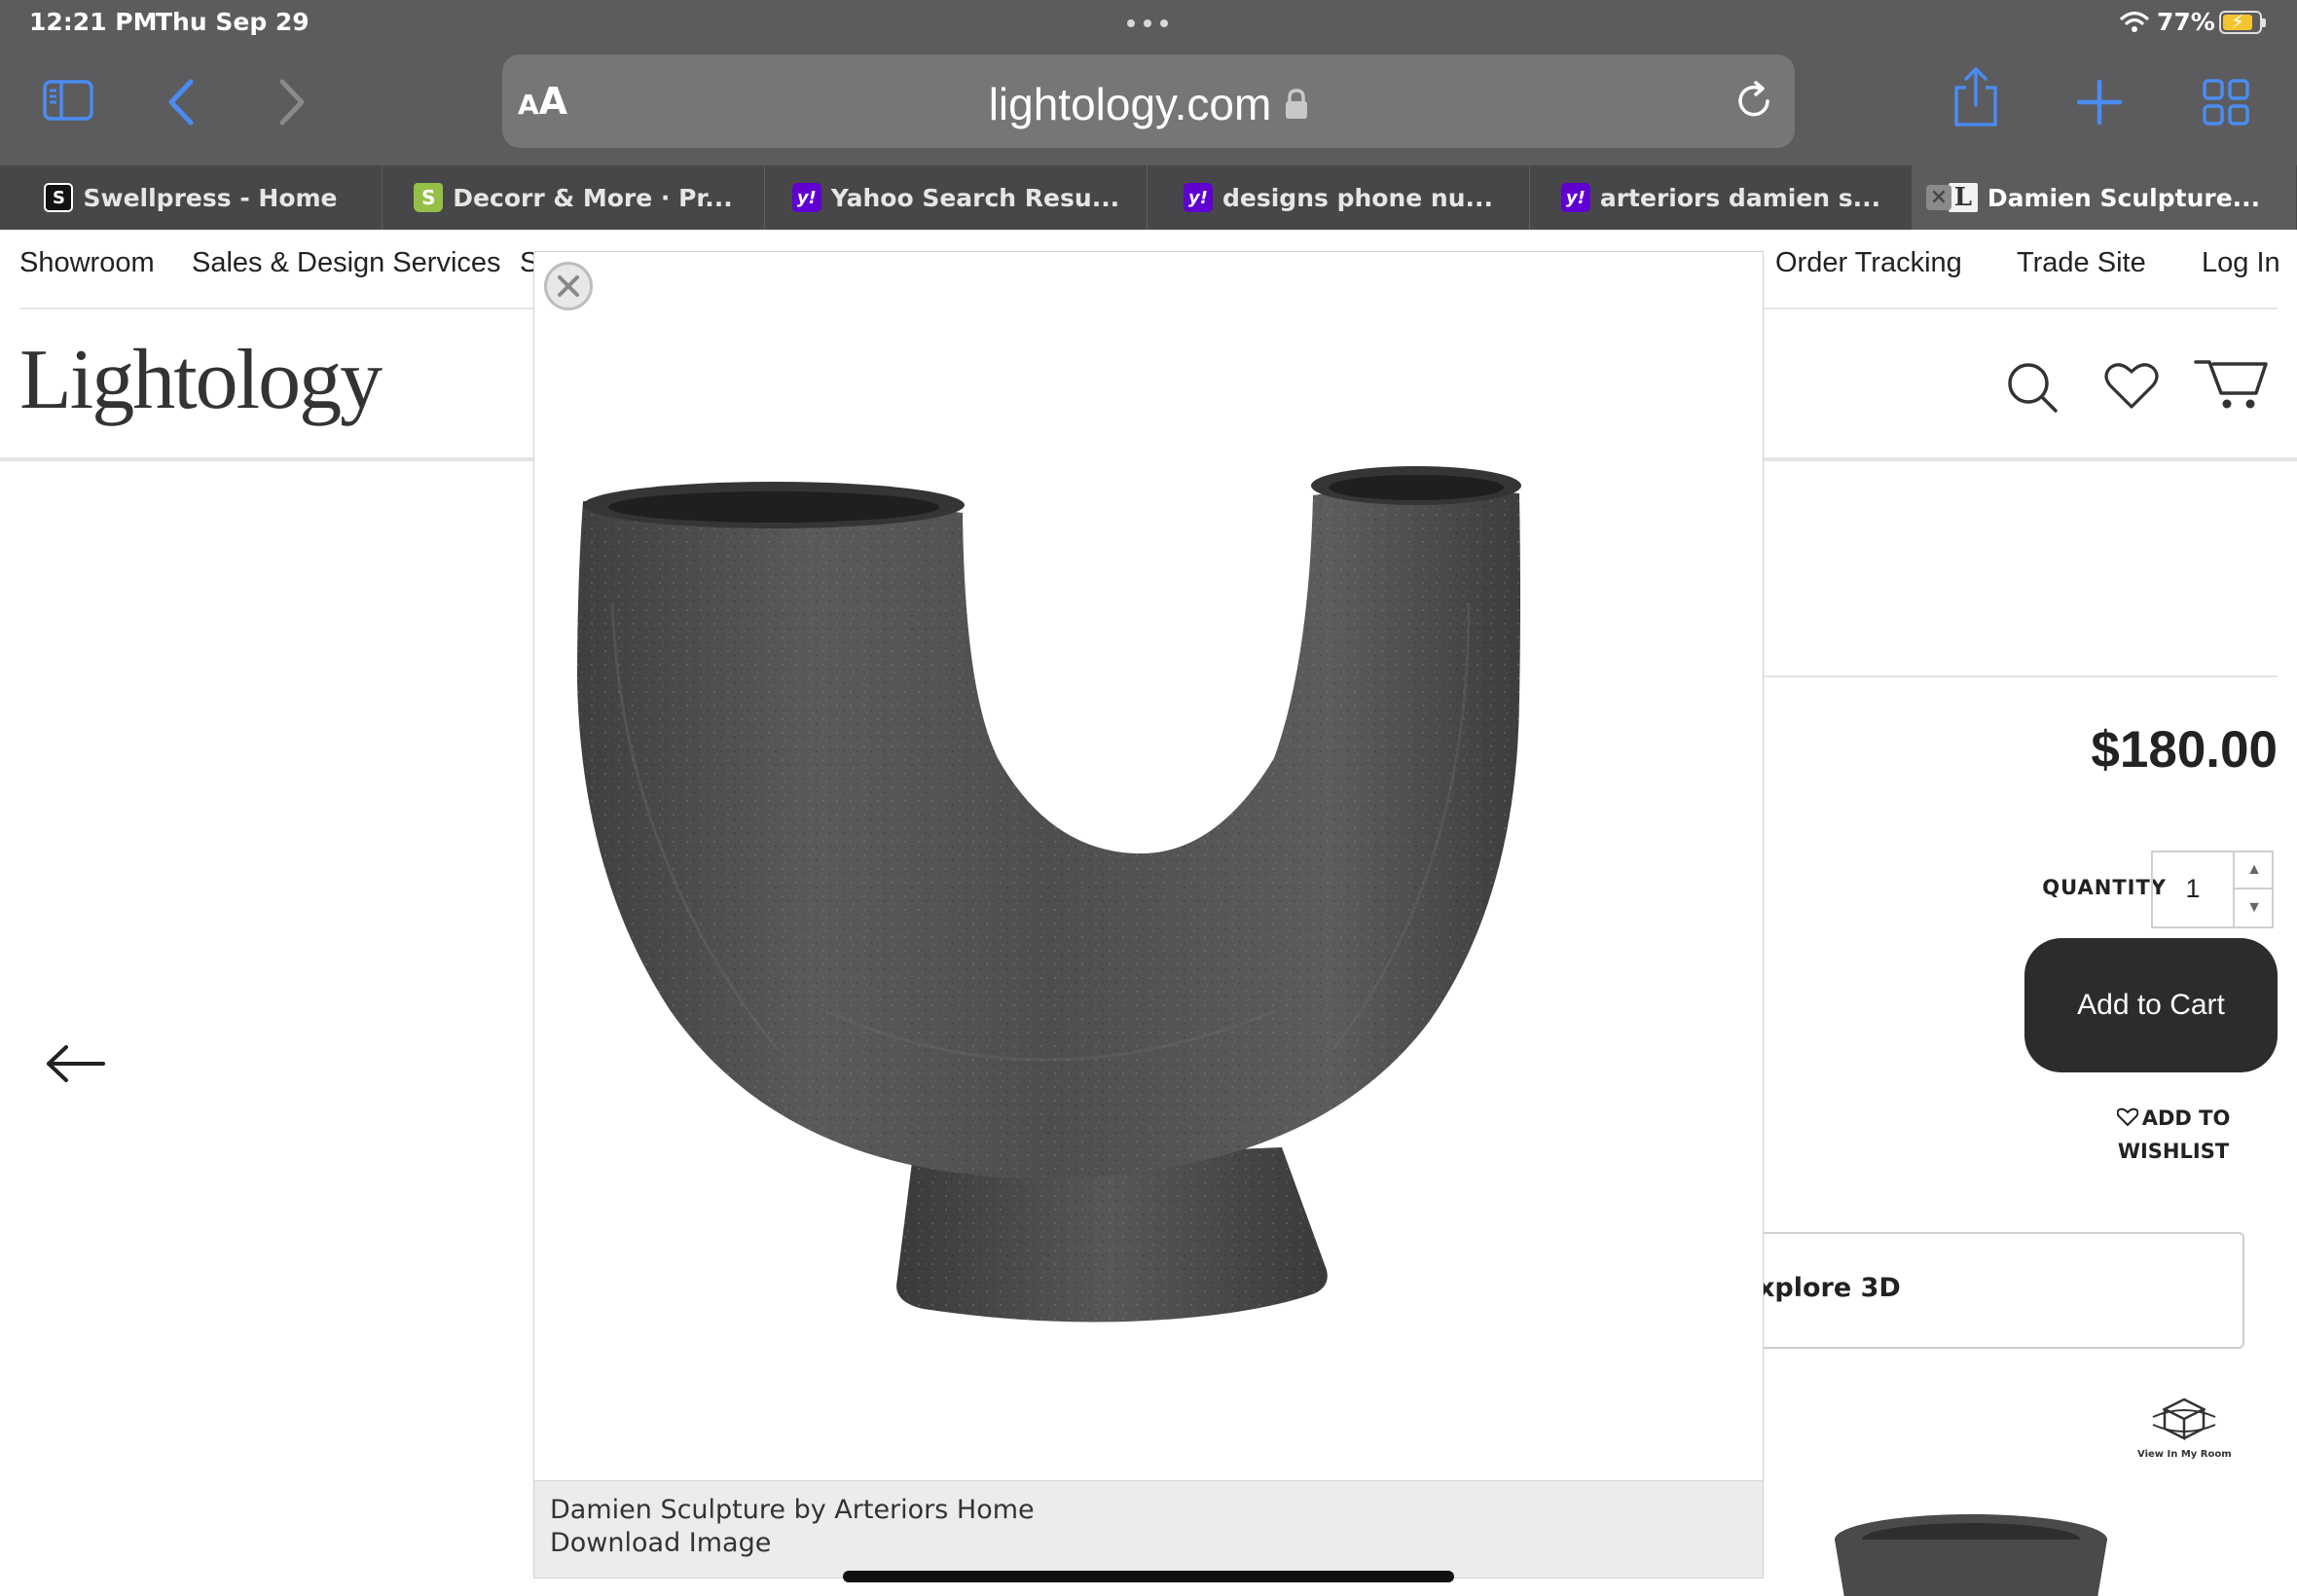  I want to click on add-to-cart-button: Add to Cart, so click(2151, 1005).